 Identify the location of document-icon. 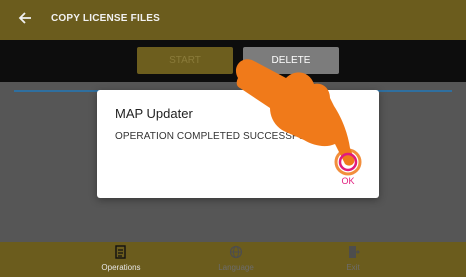
(121, 252).